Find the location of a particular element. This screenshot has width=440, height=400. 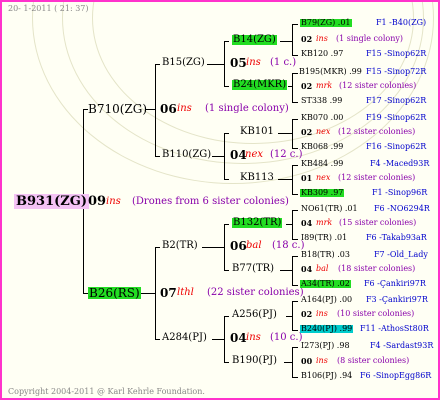

queen-id: B15(ZG) is located at coordinates (183, 63).